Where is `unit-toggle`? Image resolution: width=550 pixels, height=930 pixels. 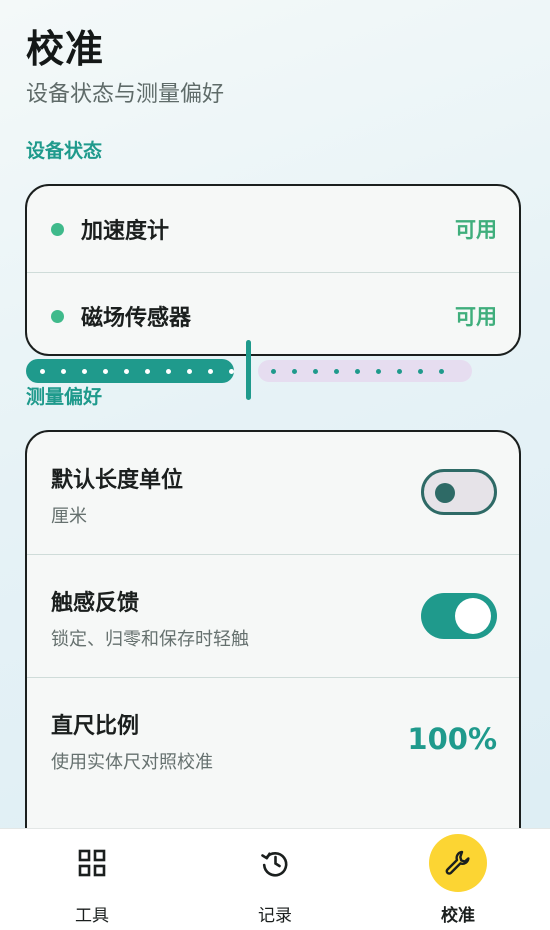 unit-toggle is located at coordinates (459, 492).